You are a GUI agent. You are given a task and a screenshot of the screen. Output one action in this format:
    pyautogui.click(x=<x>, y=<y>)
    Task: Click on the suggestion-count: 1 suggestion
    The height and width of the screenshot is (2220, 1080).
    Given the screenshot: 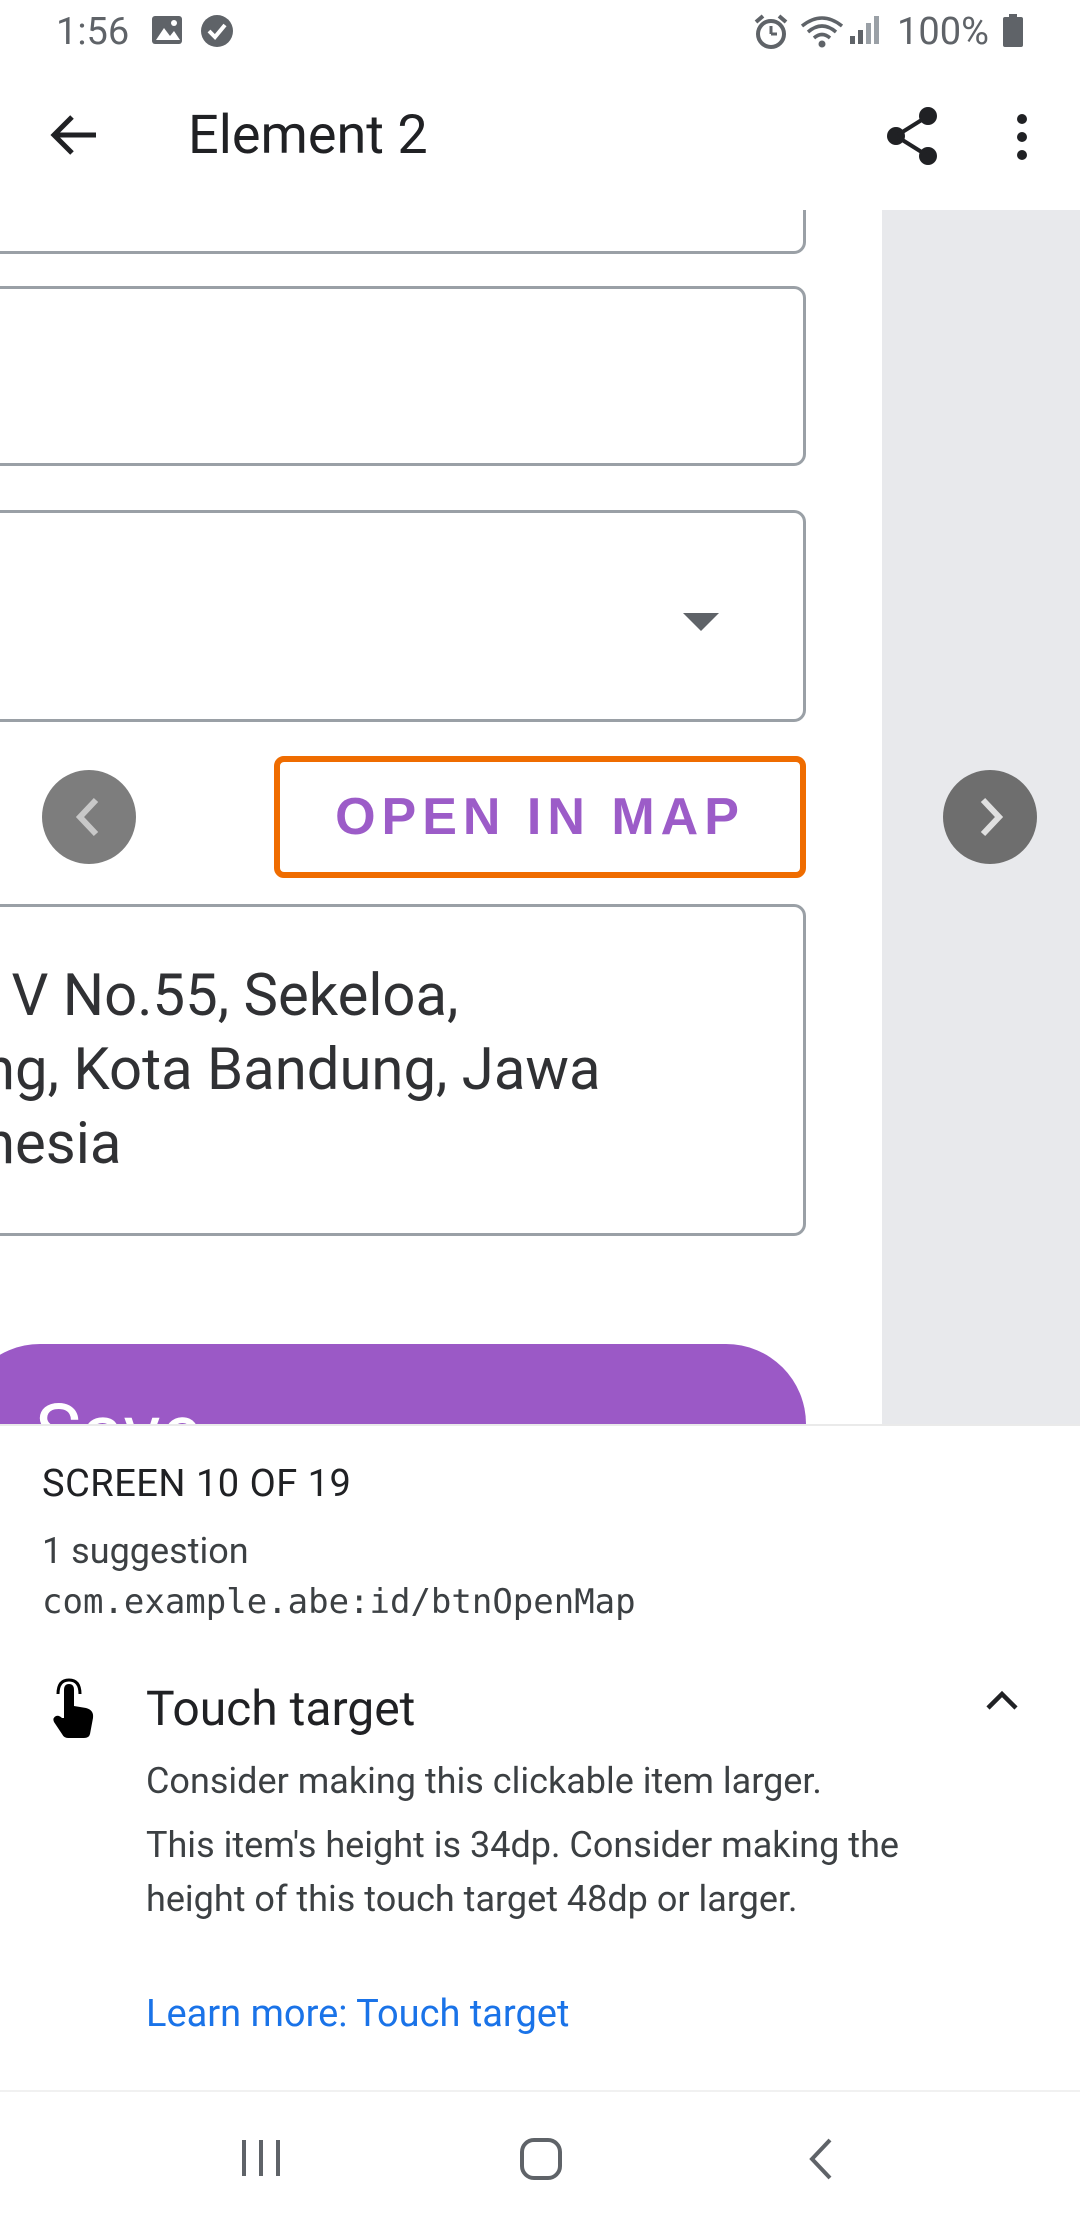 What is the action you would take?
    pyautogui.click(x=145, y=1551)
    